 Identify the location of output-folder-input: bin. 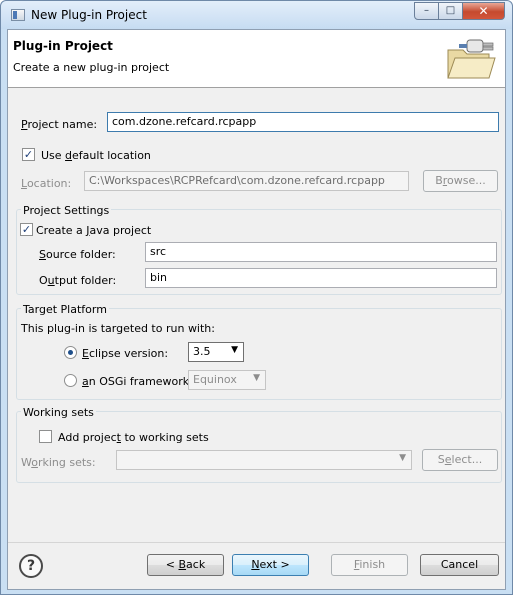
(321, 278).